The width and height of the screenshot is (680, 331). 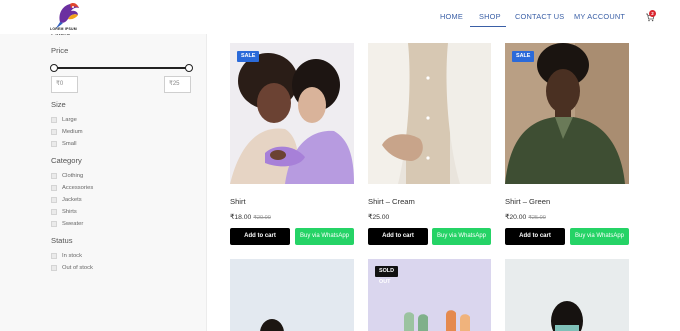 What do you see at coordinates (77, 268) in the screenshot?
I see `option-label: Out of stock` at bounding box center [77, 268].